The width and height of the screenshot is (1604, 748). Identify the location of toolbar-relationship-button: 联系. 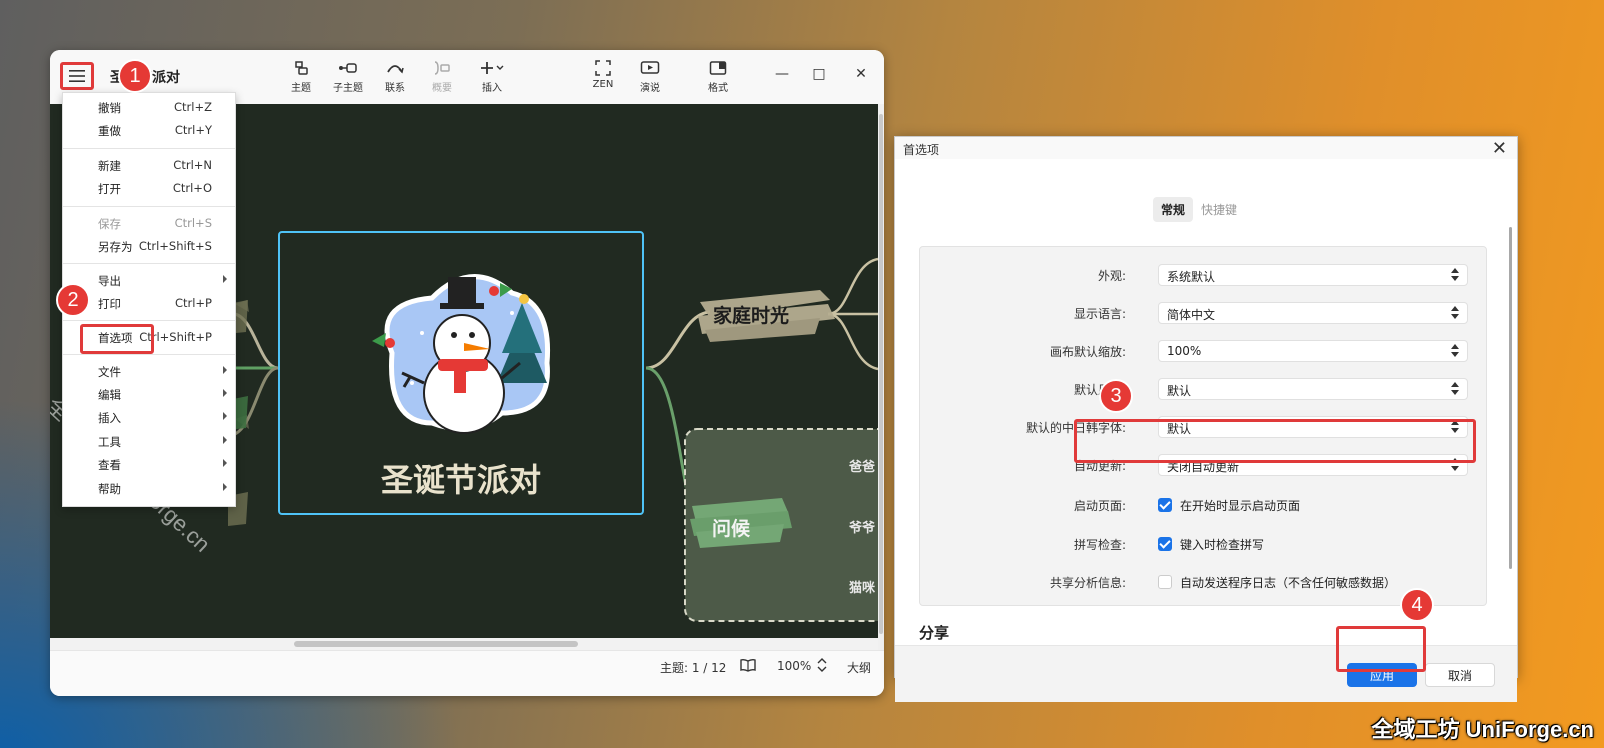
(395, 76).